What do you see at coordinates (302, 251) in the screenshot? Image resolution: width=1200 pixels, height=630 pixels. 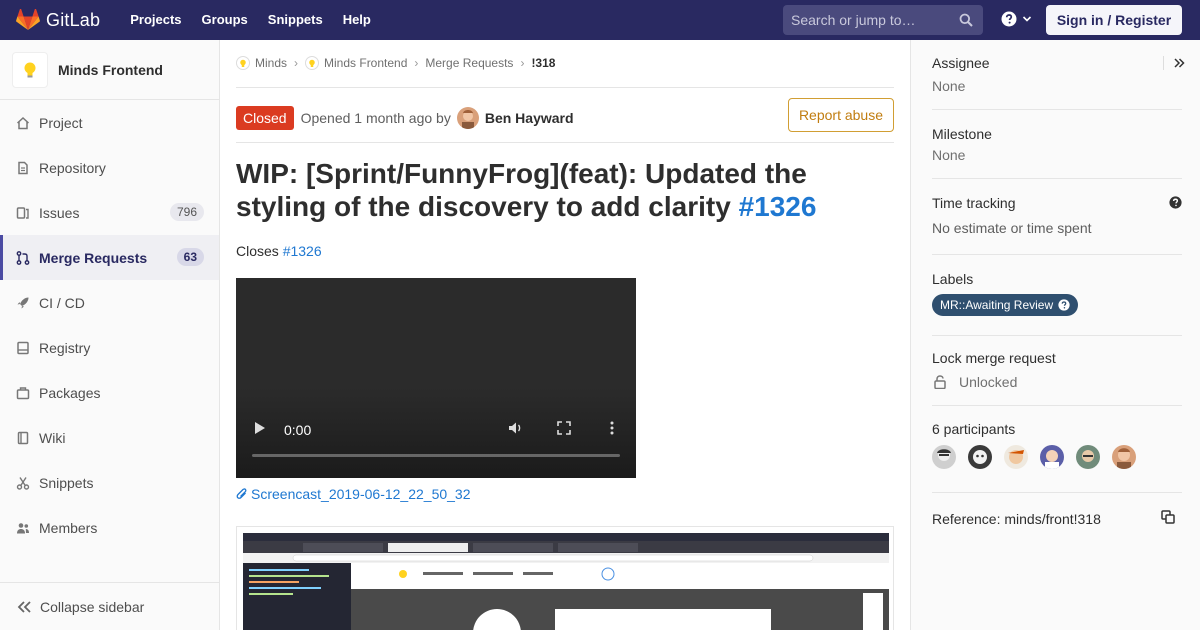 I see `closes-issue-link: #1326` at bounding box center [302, 251].